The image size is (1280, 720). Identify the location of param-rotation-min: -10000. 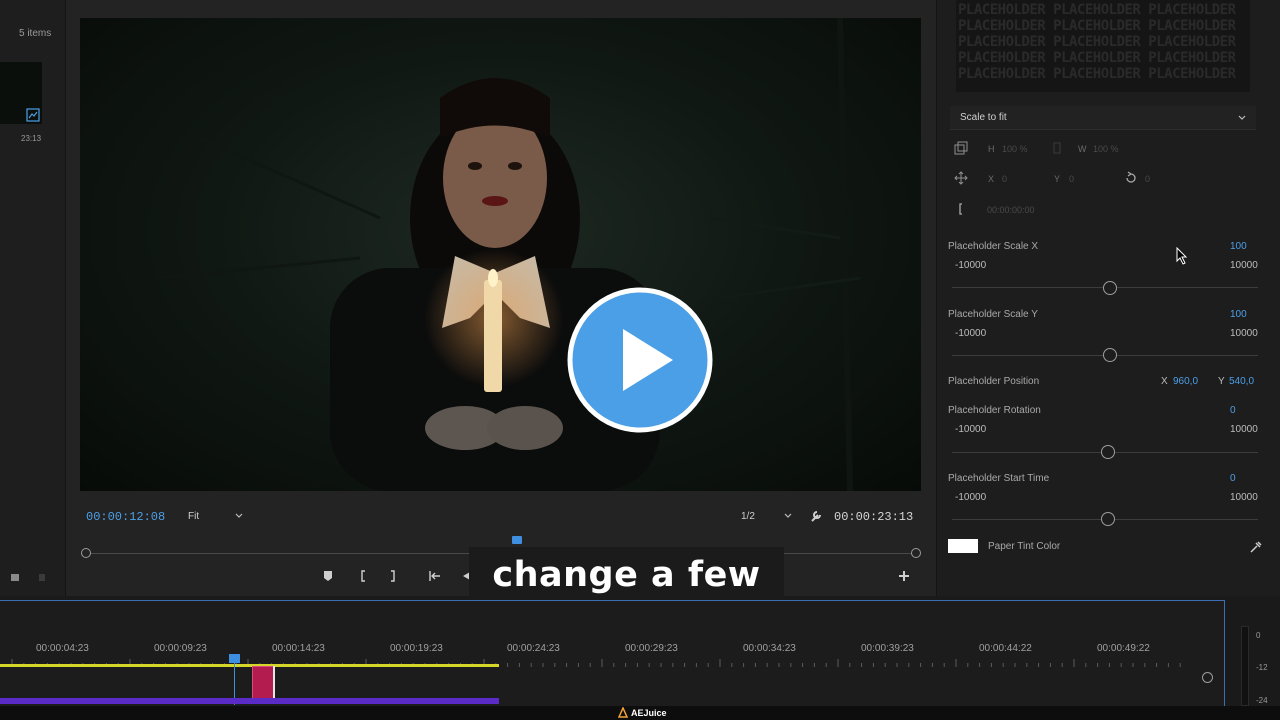
(971, 429).